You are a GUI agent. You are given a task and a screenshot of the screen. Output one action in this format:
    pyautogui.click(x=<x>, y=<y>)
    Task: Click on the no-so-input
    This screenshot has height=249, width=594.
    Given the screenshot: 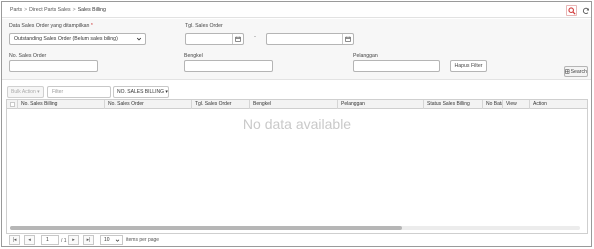 What is the action you would take?
    pyautogui.click(x=53, y=66)
    